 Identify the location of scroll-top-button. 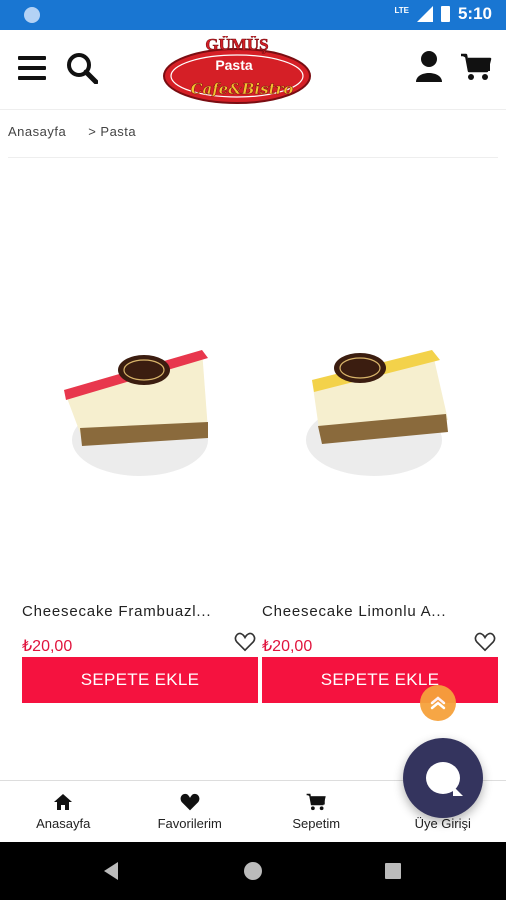
(438, 703).